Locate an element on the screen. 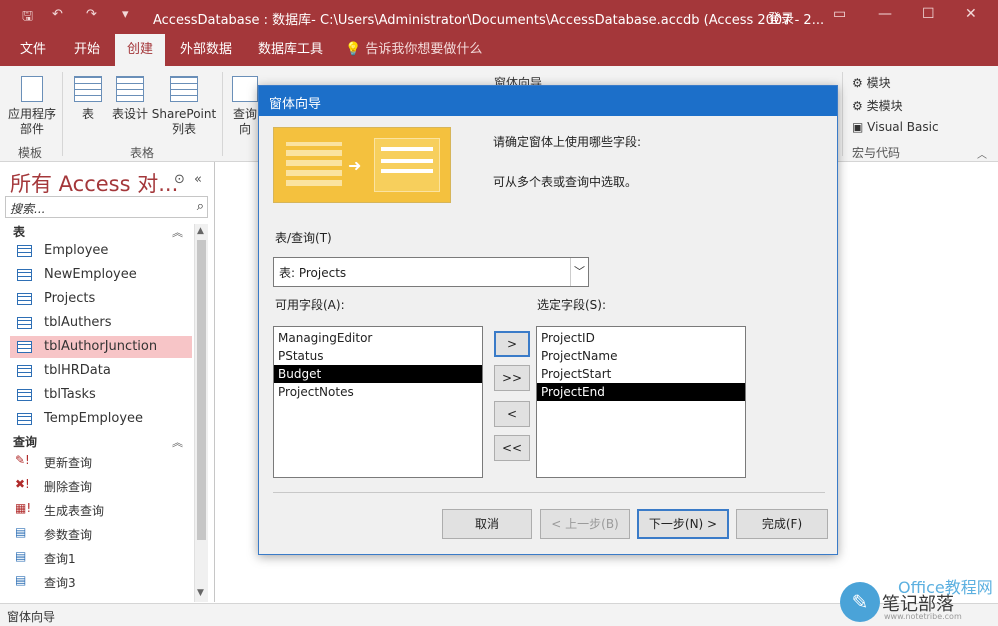  next-button: 下一步(N) > is located at coordinates (683, 524).